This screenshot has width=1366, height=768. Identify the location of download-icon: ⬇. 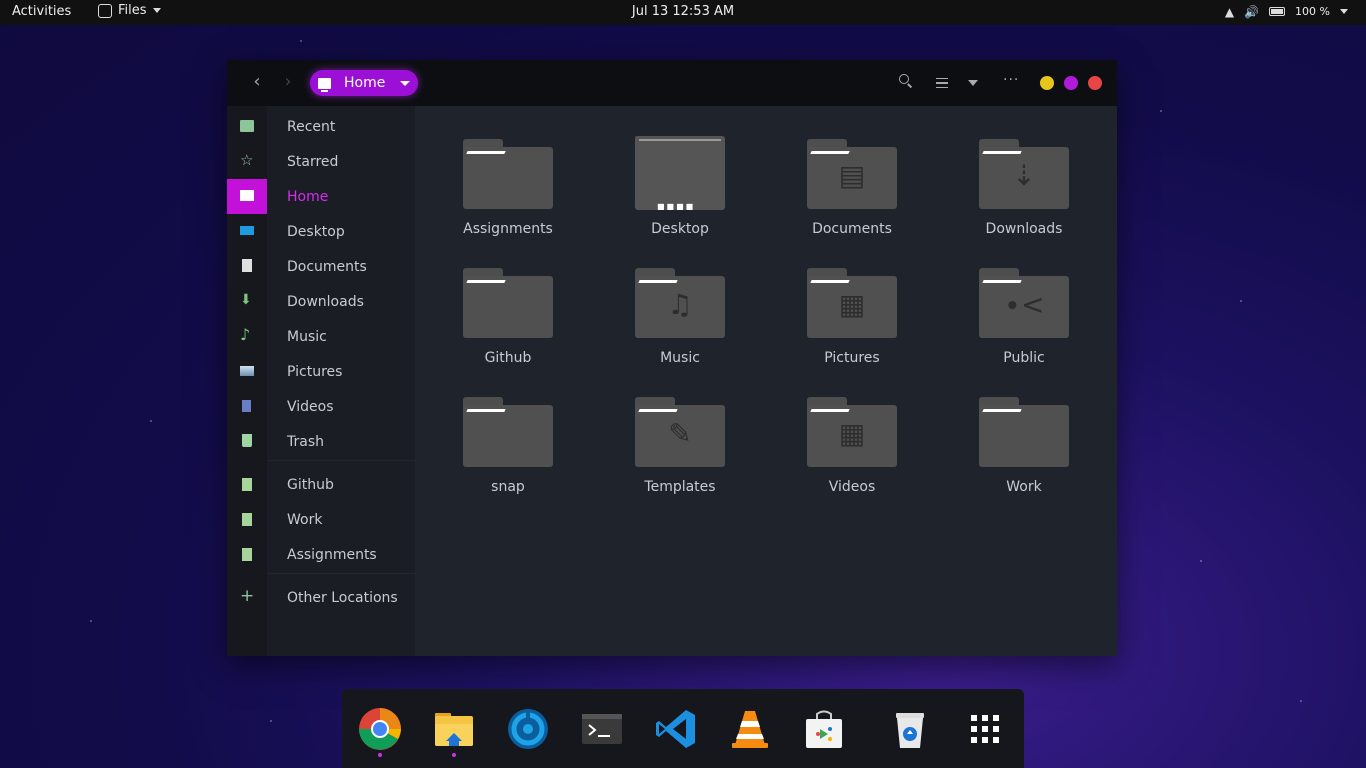
(246, 300).